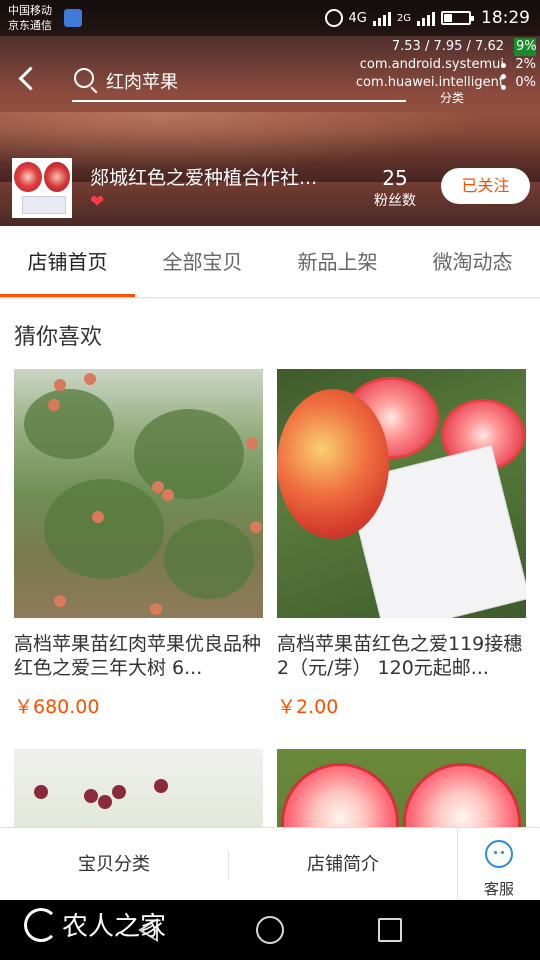 Image resolution: width=540 pixels, height=960 pixels. Describe the element at coordinates (525, 64) in the screenshot. I see `overlay-pct-1: 2%` at that location.